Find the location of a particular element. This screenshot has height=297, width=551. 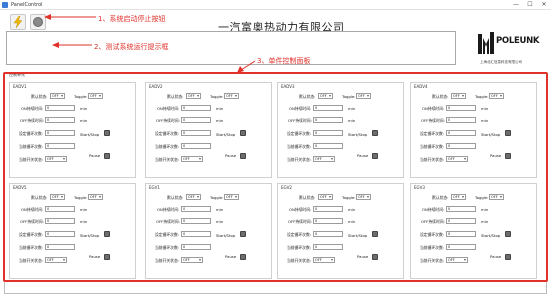

on-time-unit: min is located at coordinates (220, 209).